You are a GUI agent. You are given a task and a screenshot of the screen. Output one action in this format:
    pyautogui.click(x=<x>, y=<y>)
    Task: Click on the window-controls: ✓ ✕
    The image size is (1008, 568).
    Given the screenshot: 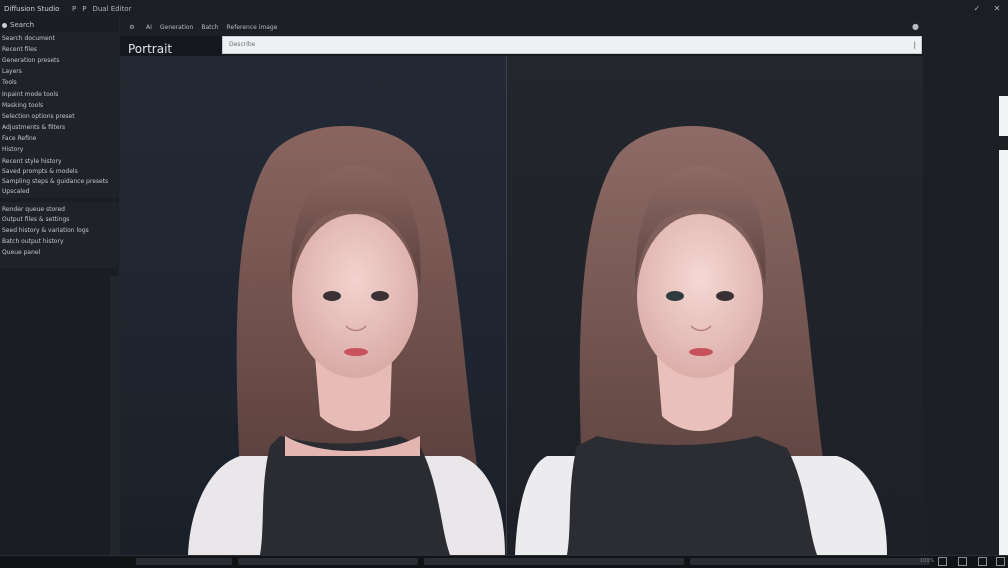 What is the action you would take?
    pyautogui.click(x=987, y=8)
    